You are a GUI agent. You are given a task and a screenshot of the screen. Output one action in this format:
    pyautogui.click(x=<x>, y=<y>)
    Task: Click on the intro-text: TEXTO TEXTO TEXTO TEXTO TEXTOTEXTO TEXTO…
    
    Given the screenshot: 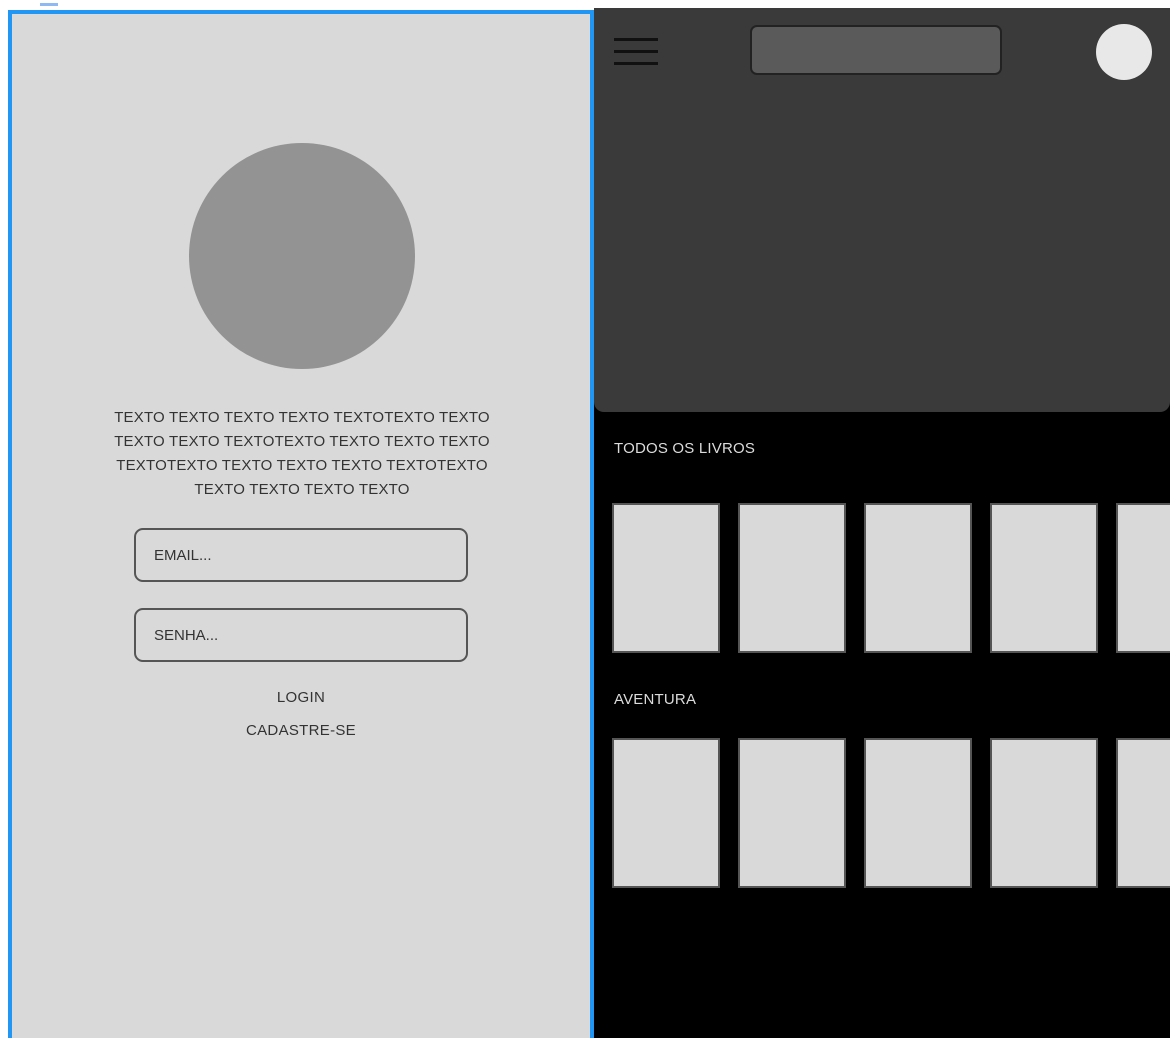 What is the action you would take?
    pyautogui.click(x=302, y=453)
    